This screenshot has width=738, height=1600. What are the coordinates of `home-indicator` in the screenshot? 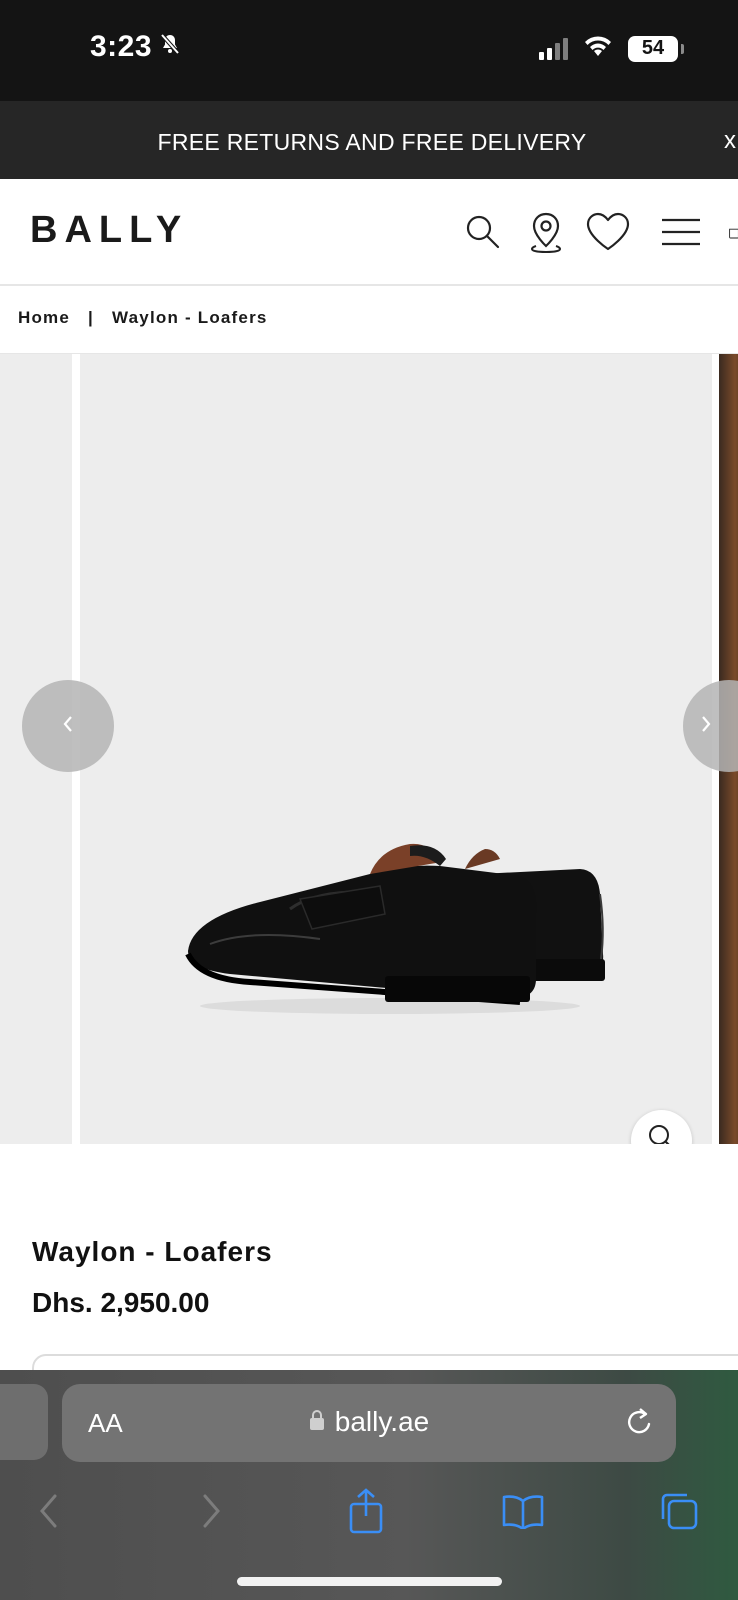 It's located at (369, 1581).